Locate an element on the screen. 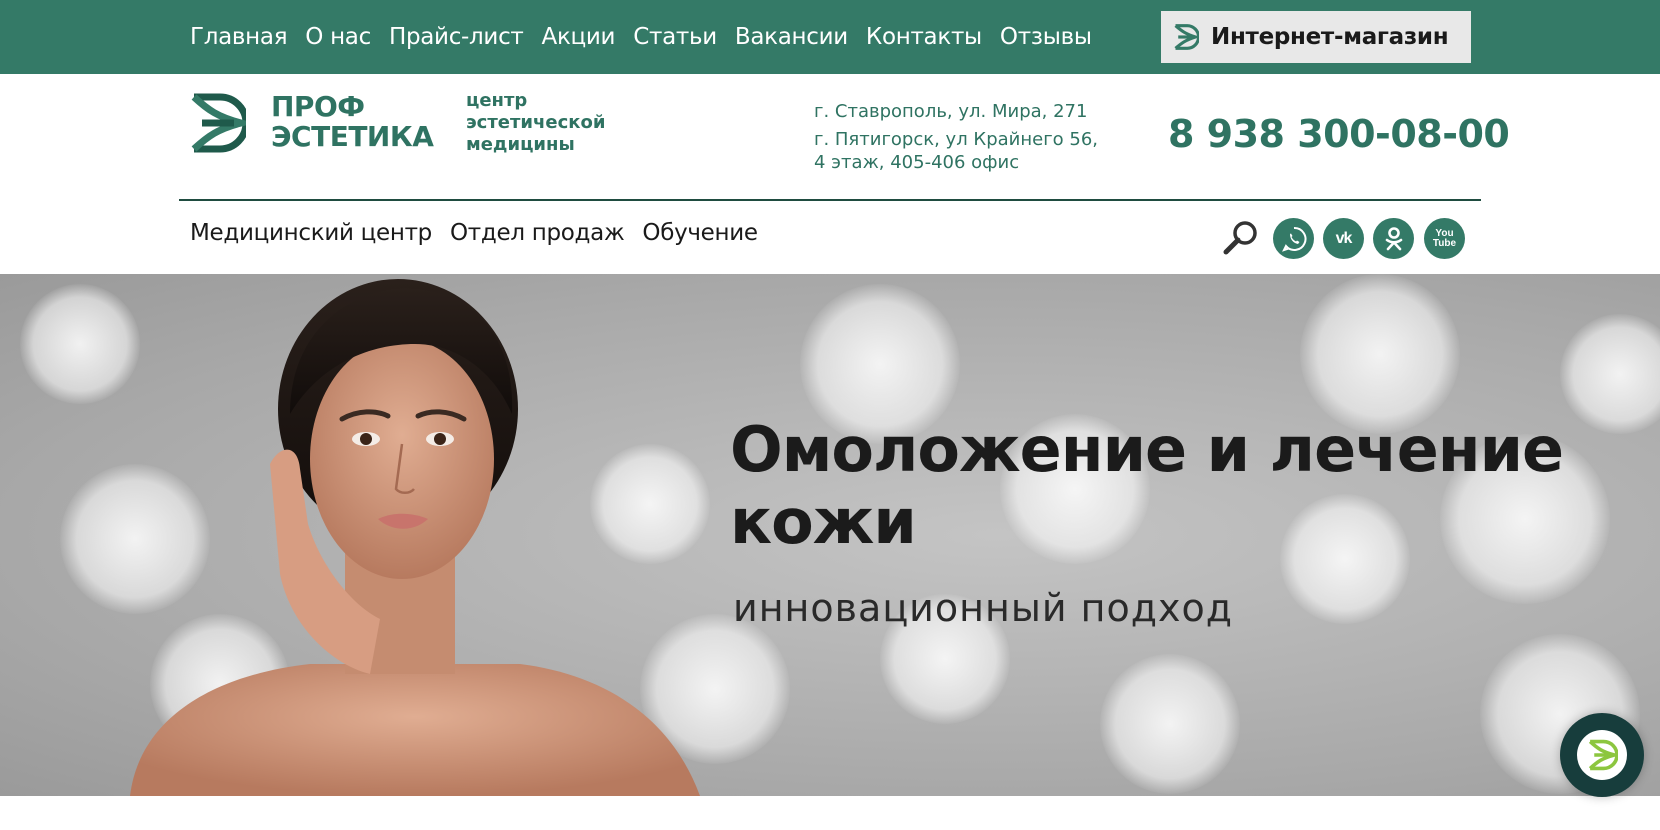  topnav-item-reviews: Отзывы is located at coordinates (1046, 37).